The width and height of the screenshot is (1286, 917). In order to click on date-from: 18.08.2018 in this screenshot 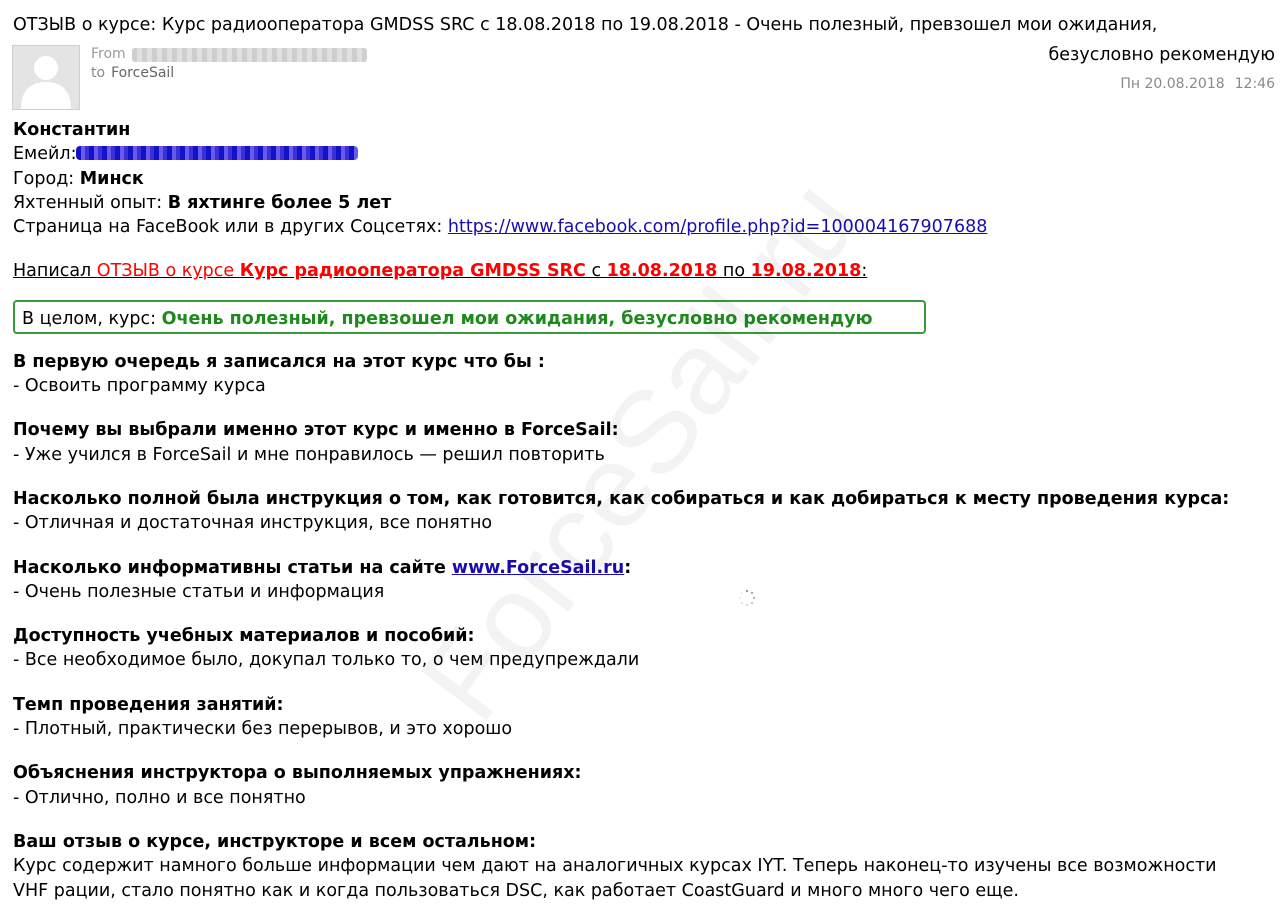, I will do `click(662, 271)`.